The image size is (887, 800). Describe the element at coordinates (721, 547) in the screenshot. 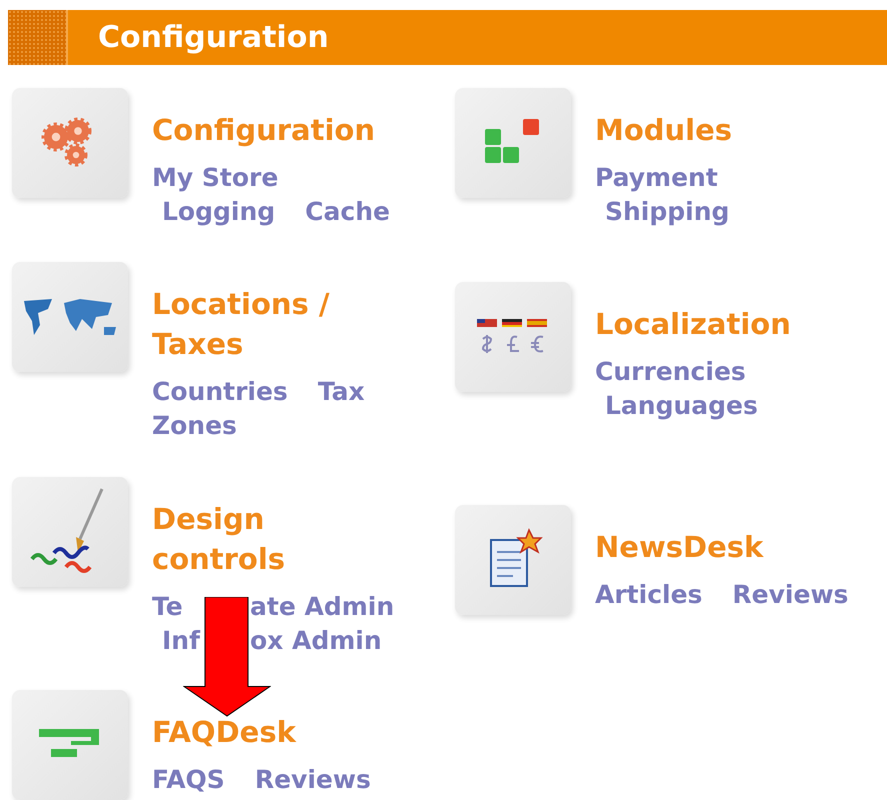

I see `section-title: NewsDesk` at that location.